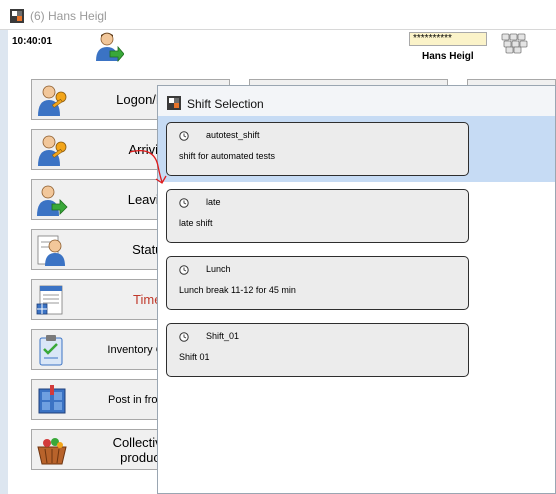  What do you see at coordinates (68, 16) in the screenshot?
I see `window-title: (6) Hans Heigl` at bounding box center [68, 16].